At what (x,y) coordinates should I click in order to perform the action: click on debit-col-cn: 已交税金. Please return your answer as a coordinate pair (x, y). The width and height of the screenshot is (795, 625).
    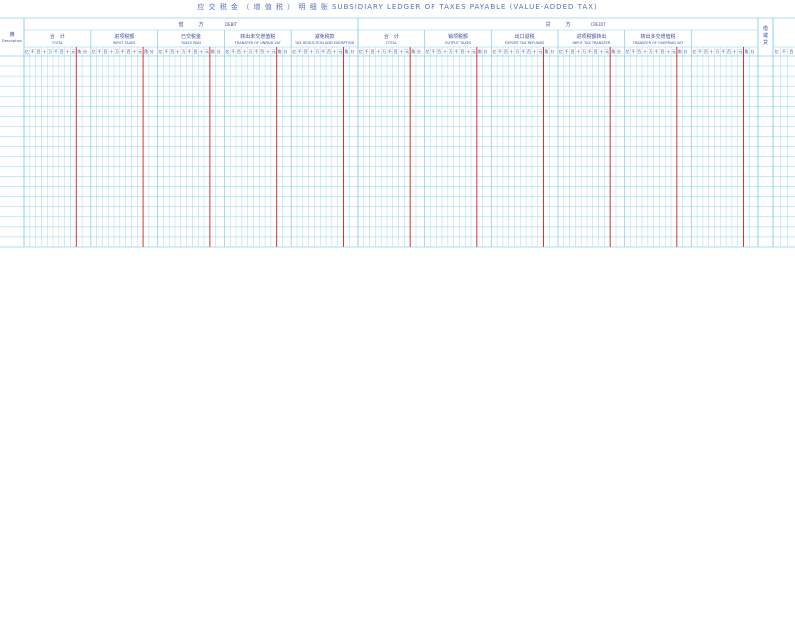
    Looking at the image, I should click on (191, 36).